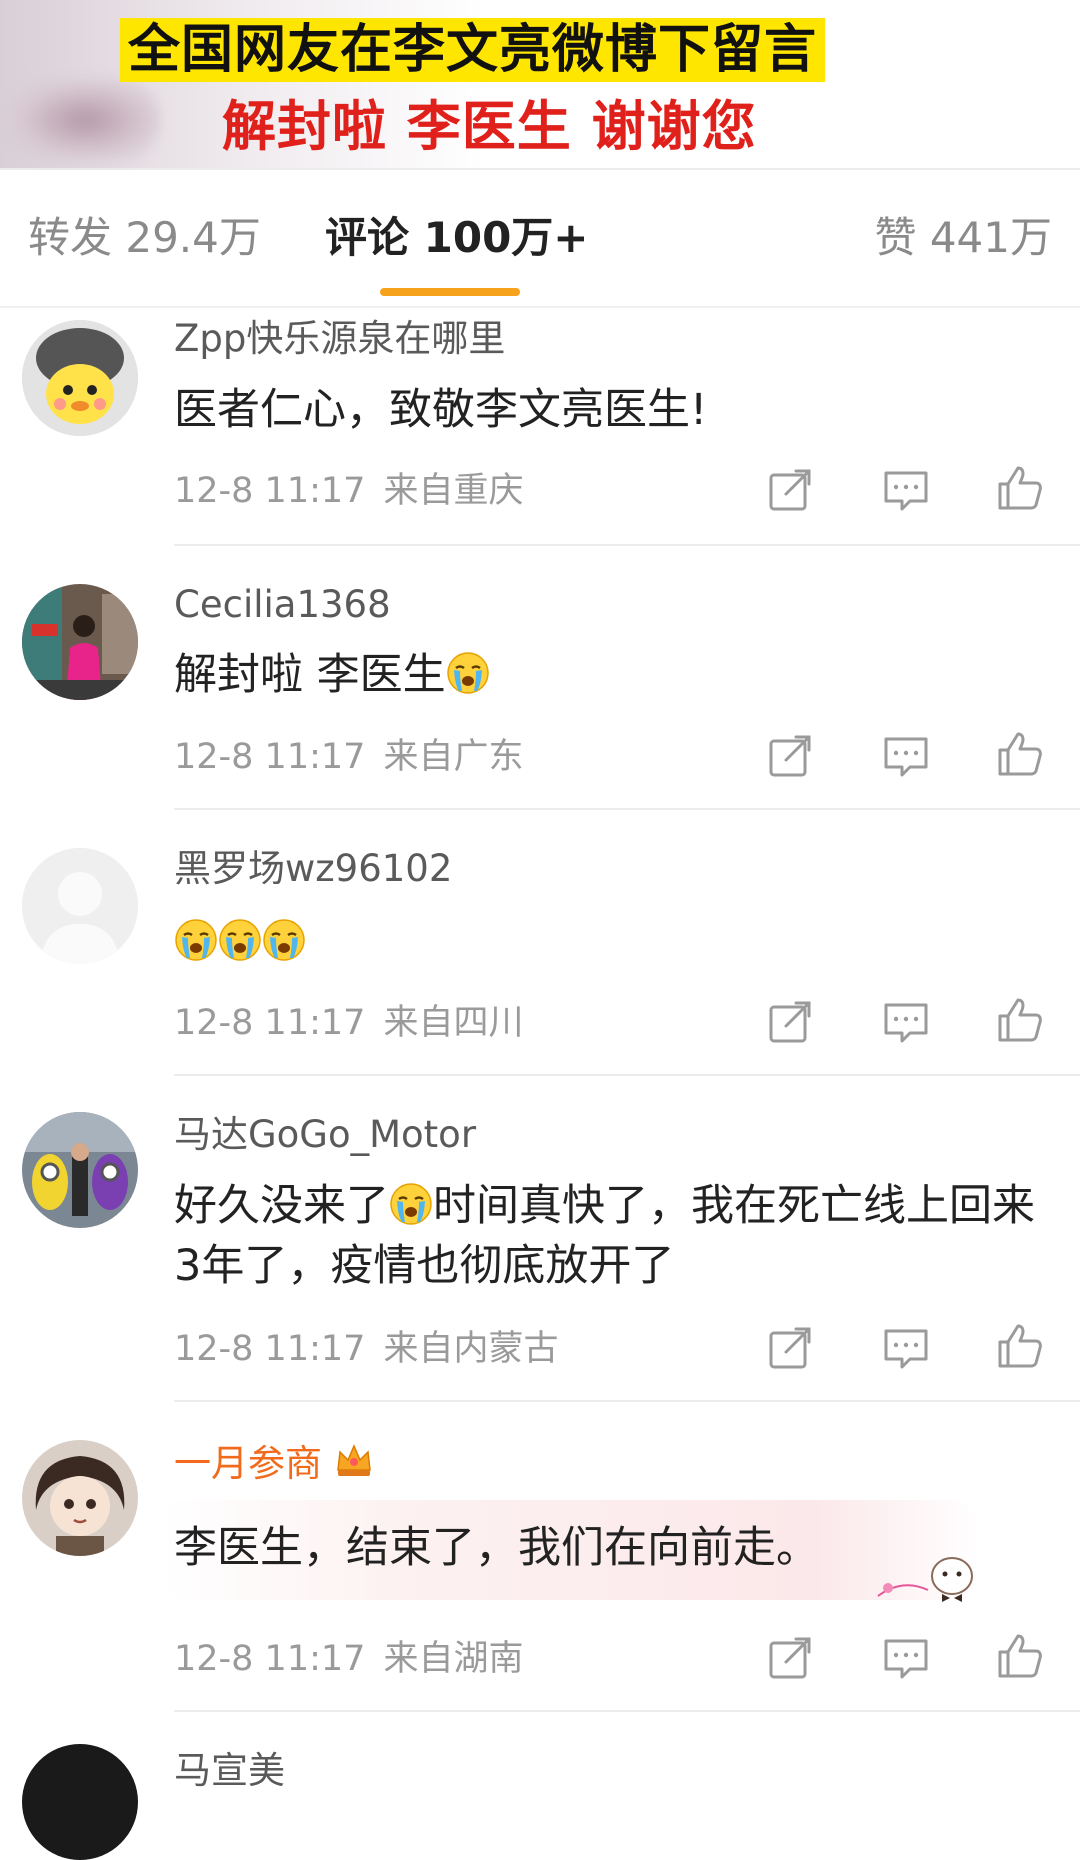  Describe the element at coordinates (339, 339) in the screenshot. I see `username: Zpp快乐源泉在哪里` at that location.